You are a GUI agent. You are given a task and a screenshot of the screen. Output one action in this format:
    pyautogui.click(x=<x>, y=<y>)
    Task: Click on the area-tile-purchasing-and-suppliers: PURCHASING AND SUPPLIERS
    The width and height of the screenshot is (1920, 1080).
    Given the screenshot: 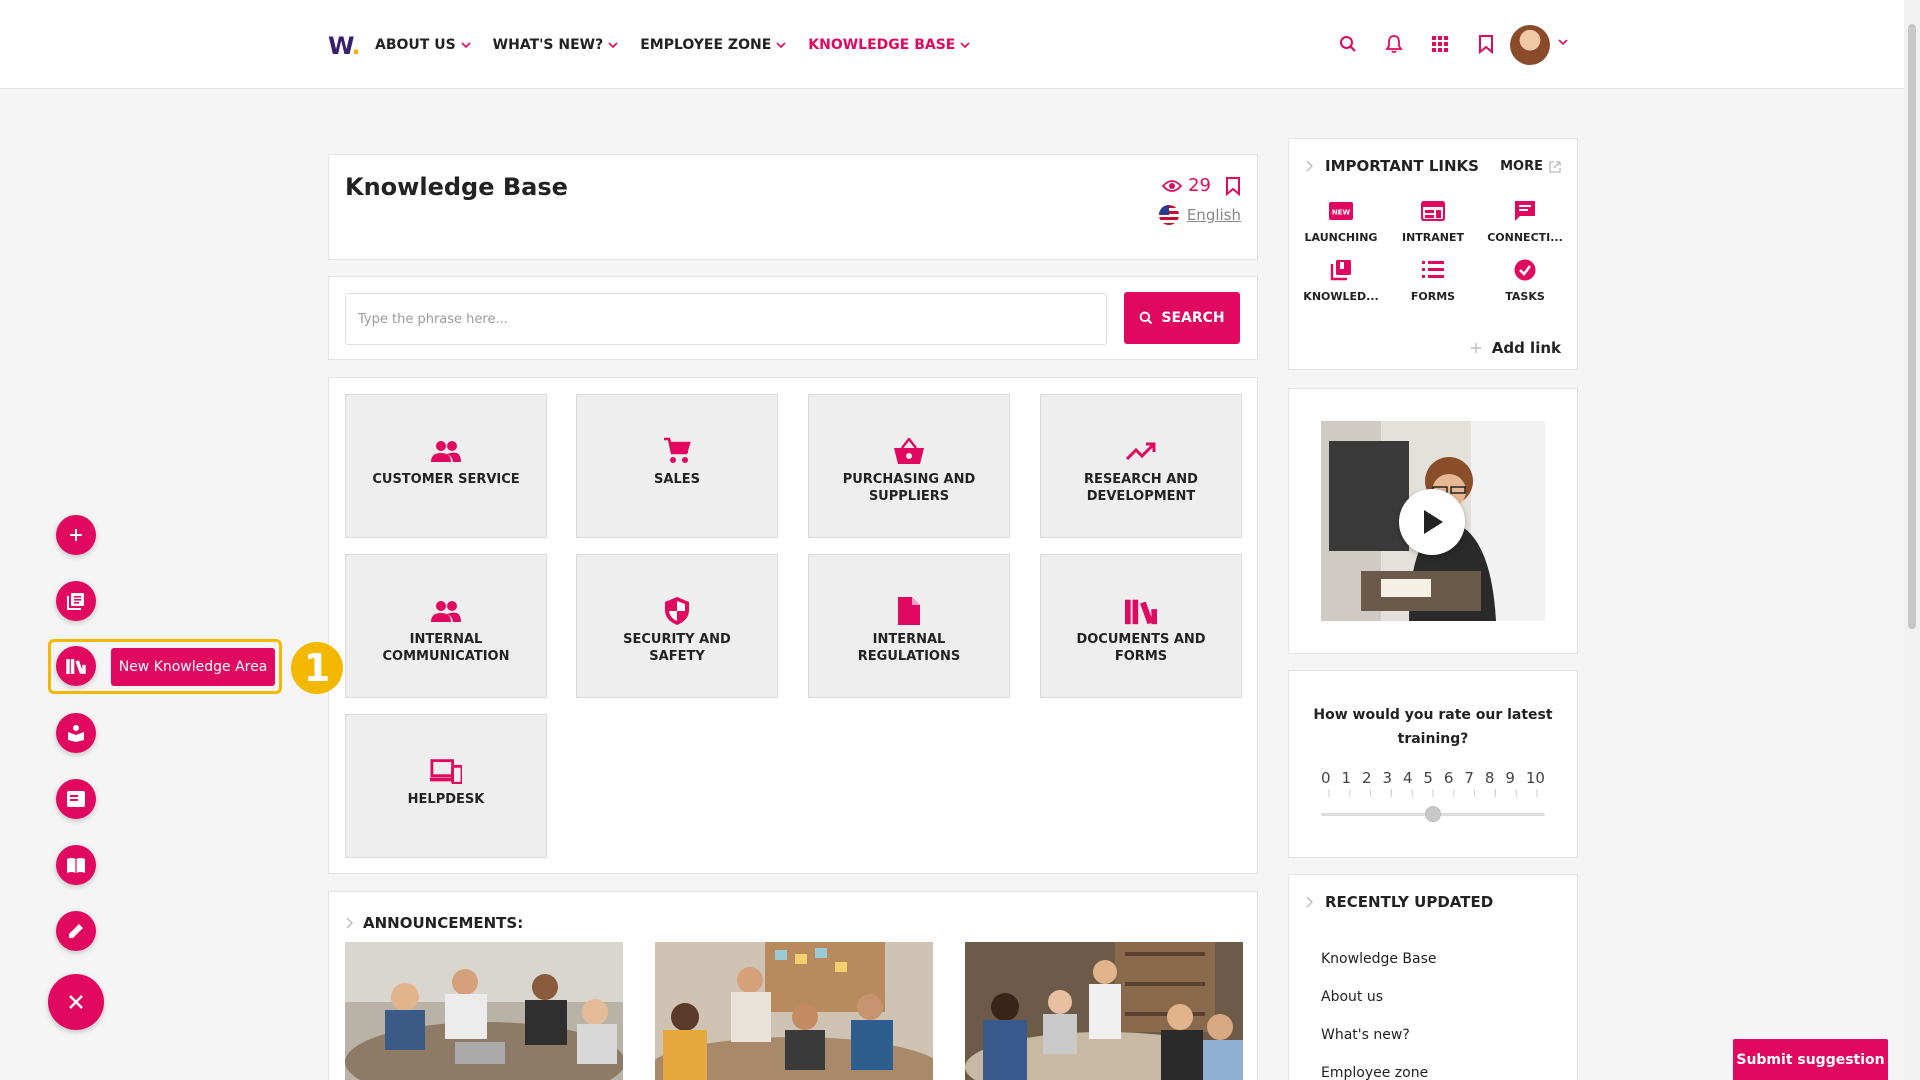 What is the action you would take?
    pyautogui.click(x=909, y=466)
    